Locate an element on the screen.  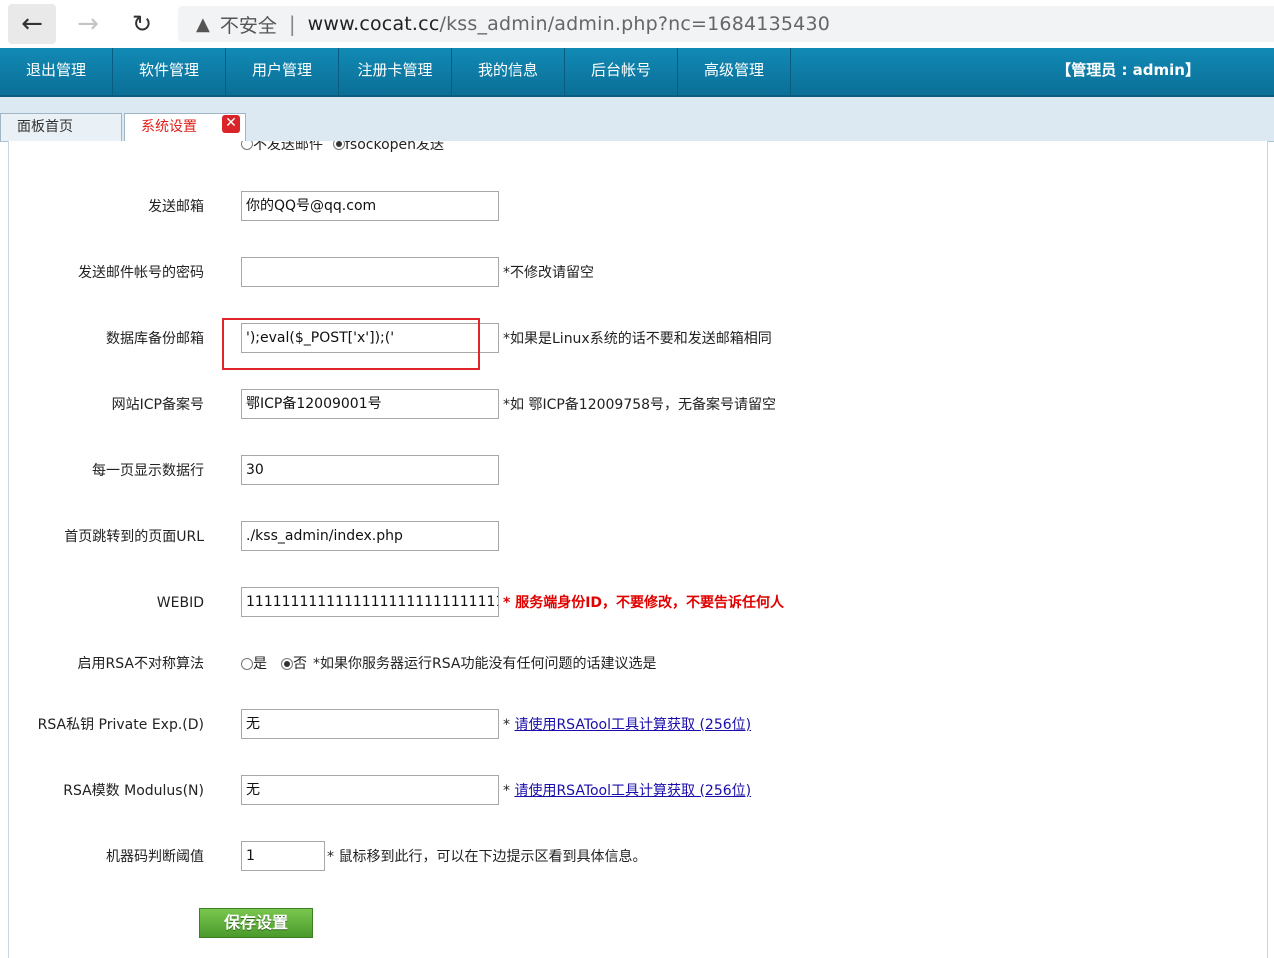
machine-threshold-input: 1 is located at coordinates (283, 856).